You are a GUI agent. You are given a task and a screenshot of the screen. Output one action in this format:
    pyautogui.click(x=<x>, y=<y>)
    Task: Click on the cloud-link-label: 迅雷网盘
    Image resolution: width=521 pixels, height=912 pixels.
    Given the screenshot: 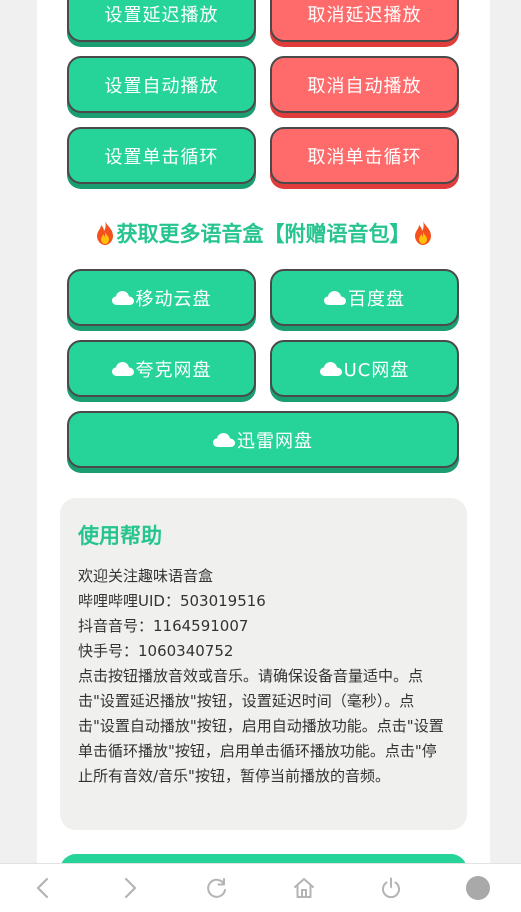 What is the action you would take?
    pyautogui.click(x=275, y=441)
    